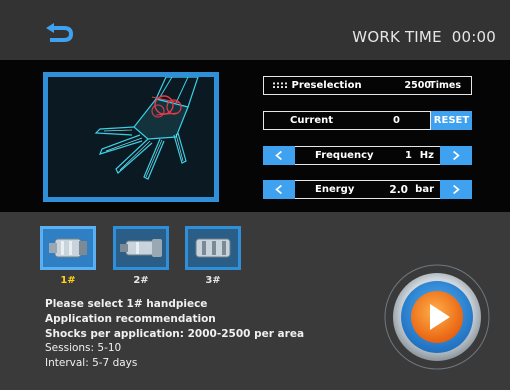 Image resolution: width=510 pixels, height=390 pixels. Describe the element at coordinates (344, 155) in the screenshot. I see `frequency-label: Frequency` at that location.